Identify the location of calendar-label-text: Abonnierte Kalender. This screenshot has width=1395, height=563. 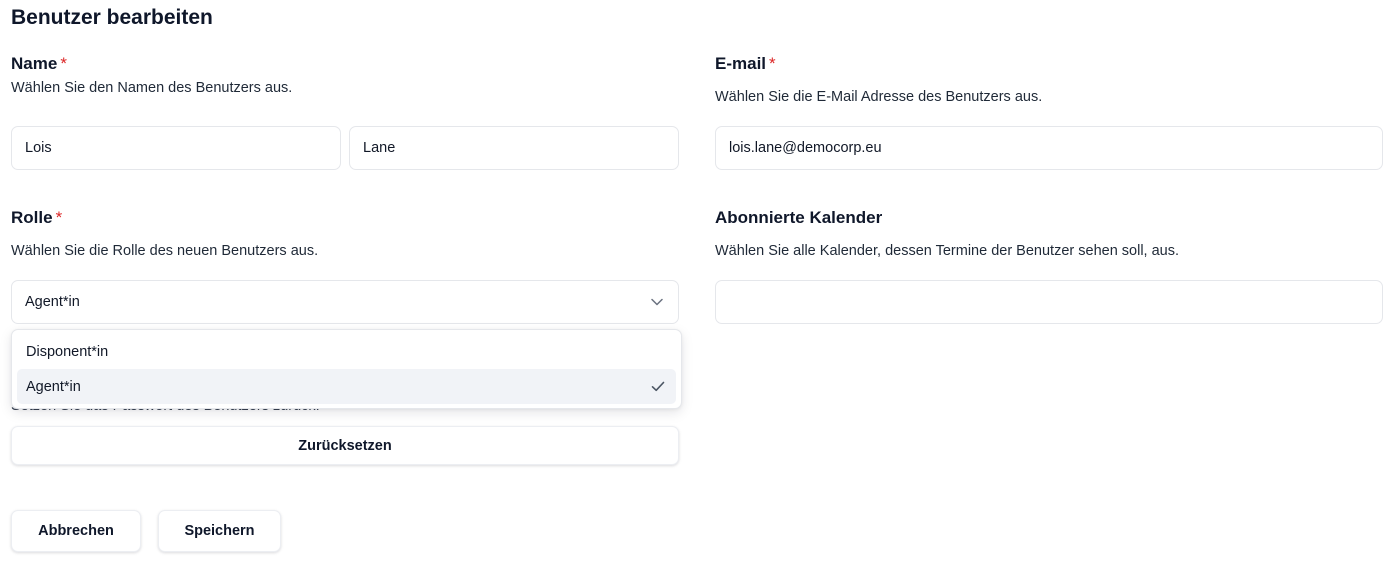
(799, 217).